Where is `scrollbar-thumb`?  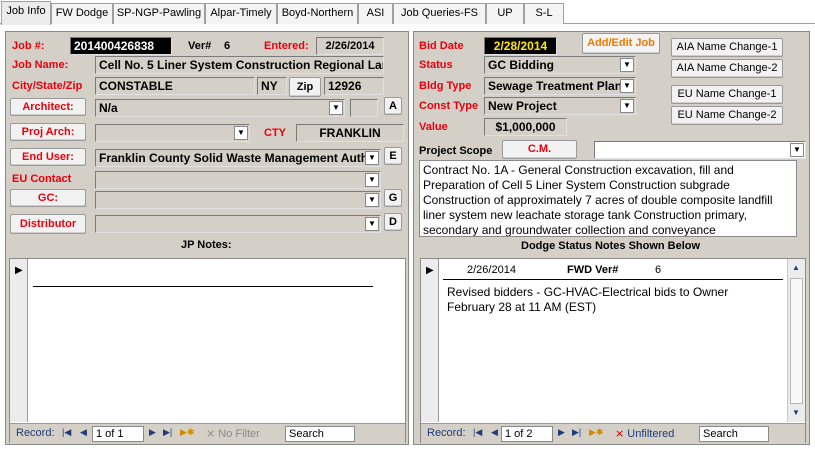
scrollbar-thumb is located at coordinates (796, 341).